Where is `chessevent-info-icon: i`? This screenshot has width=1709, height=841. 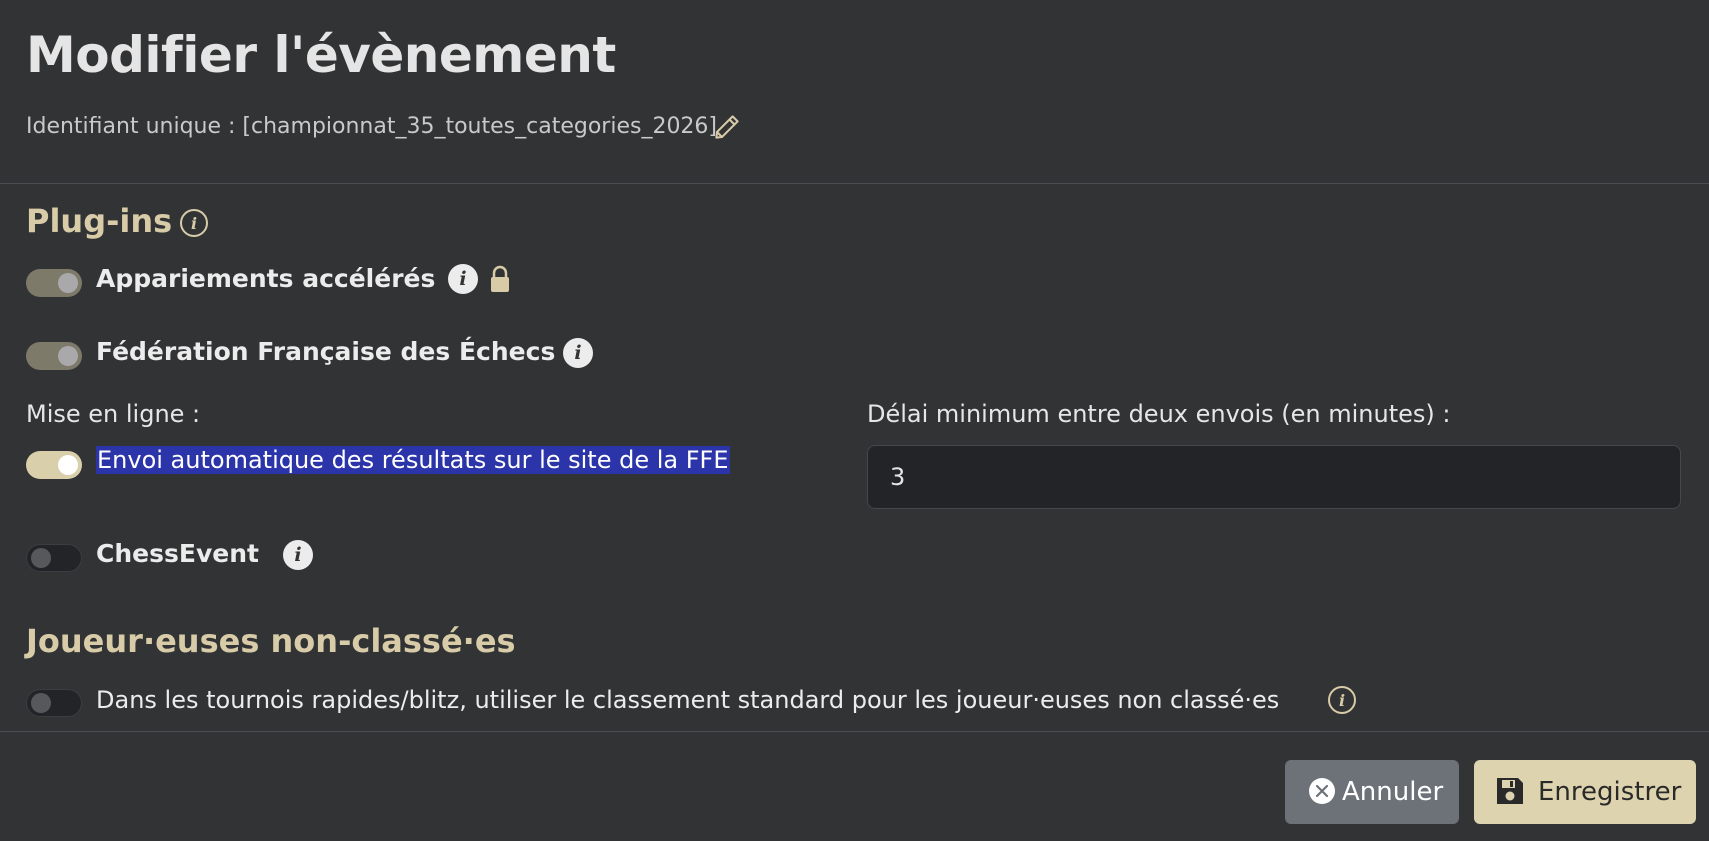 chessevent-info-icon: i is located at coordinates (298, 555).